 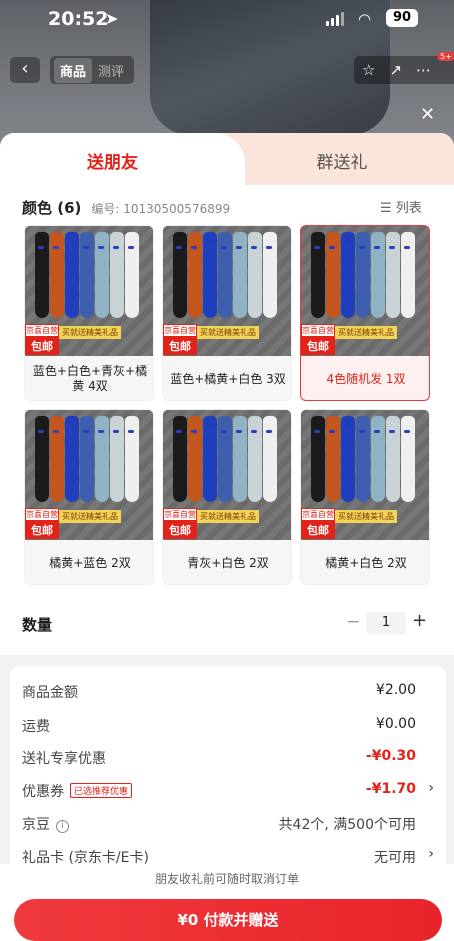 I want to click on gift-discount-row: 送礼专享优惠 -¥0.30, so click(x=228, y=759).